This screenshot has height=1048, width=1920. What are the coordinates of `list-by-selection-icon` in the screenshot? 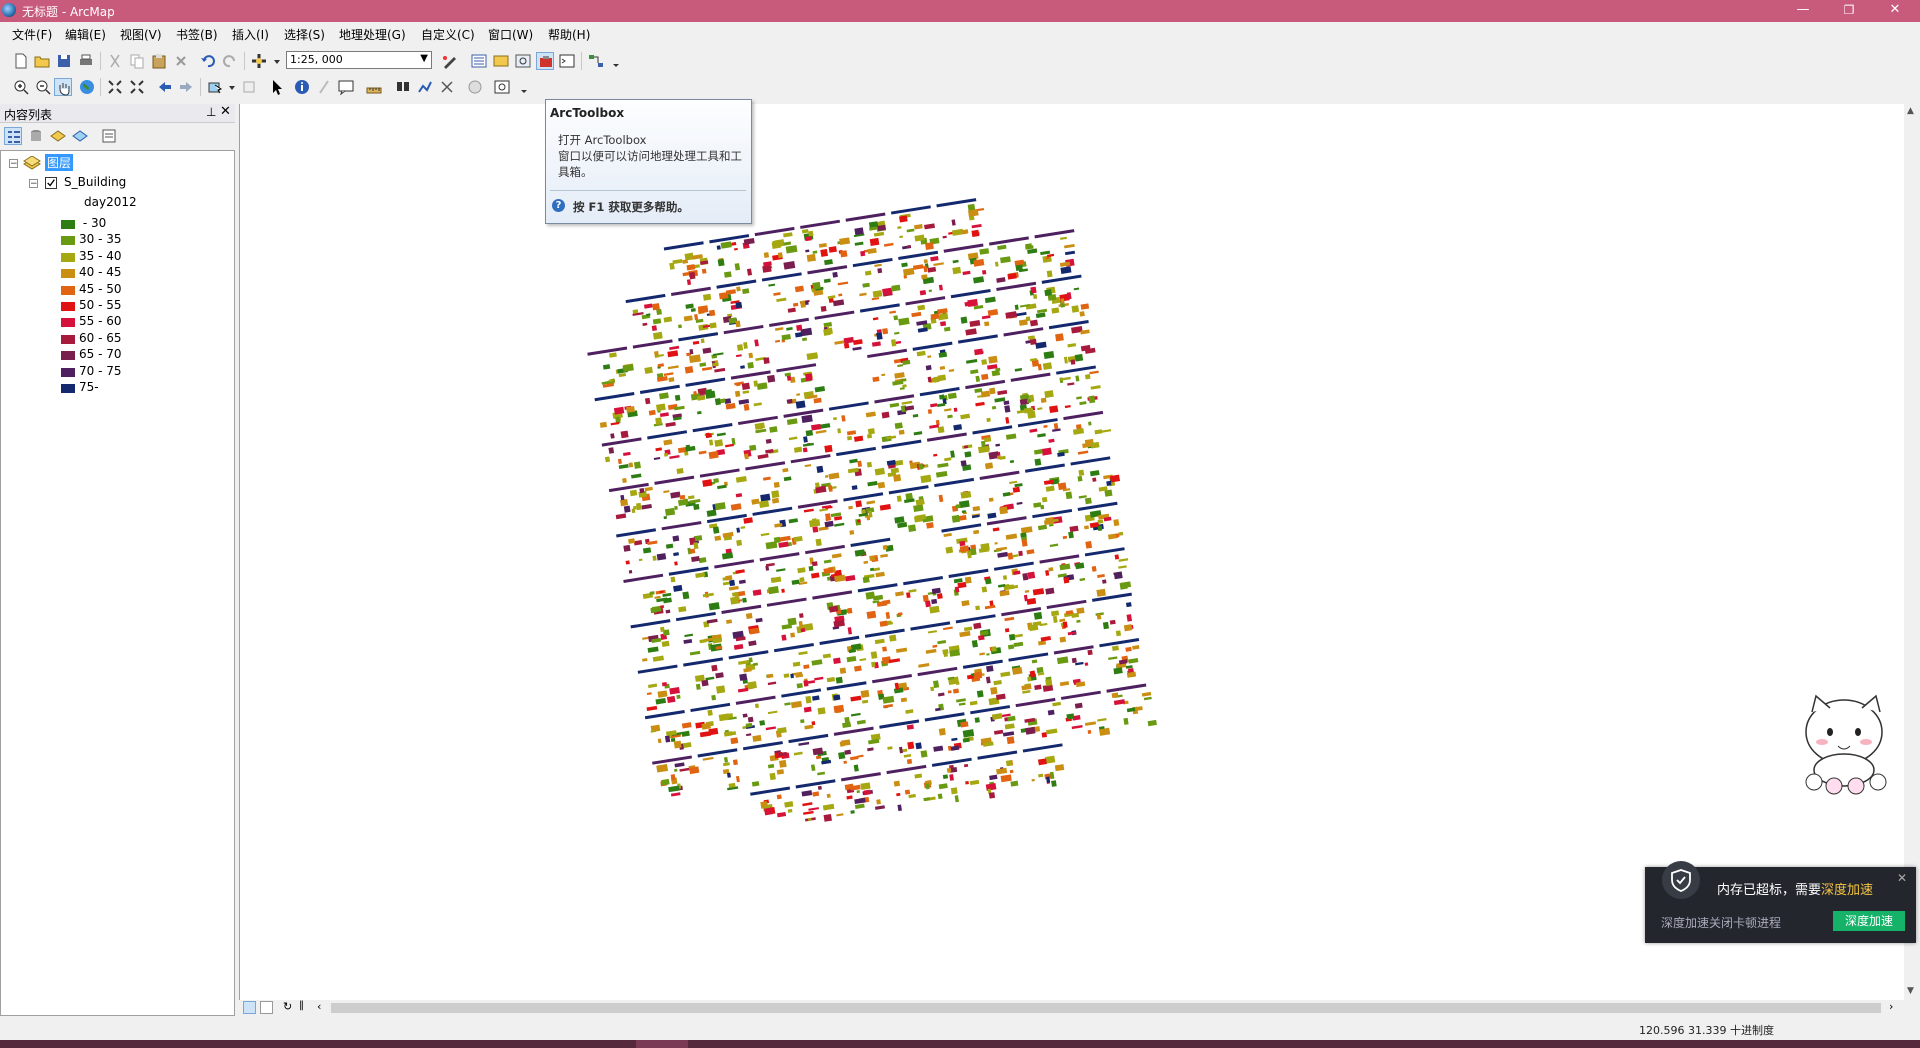 It's located at (80, 136).